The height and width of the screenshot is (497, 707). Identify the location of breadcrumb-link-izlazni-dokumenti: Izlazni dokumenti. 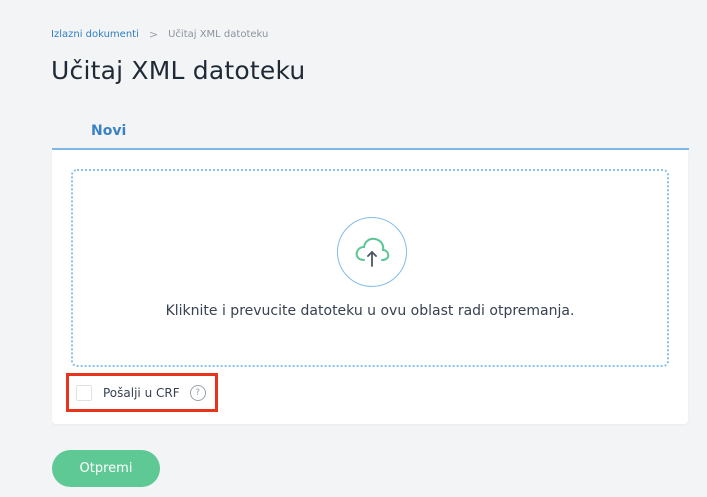
(95, 34).